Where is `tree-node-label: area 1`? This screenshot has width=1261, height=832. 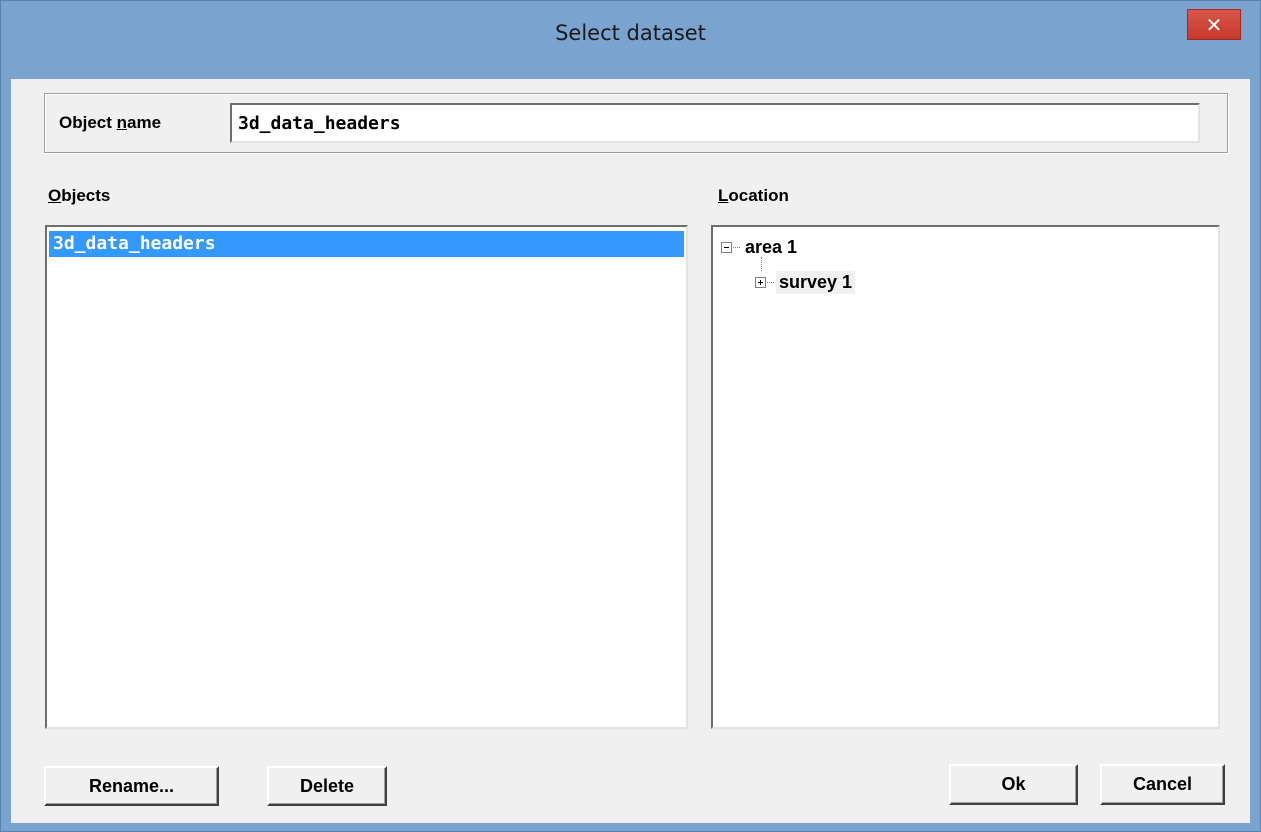 tree-node-label: area 1 is located at coordinates (771, 247).